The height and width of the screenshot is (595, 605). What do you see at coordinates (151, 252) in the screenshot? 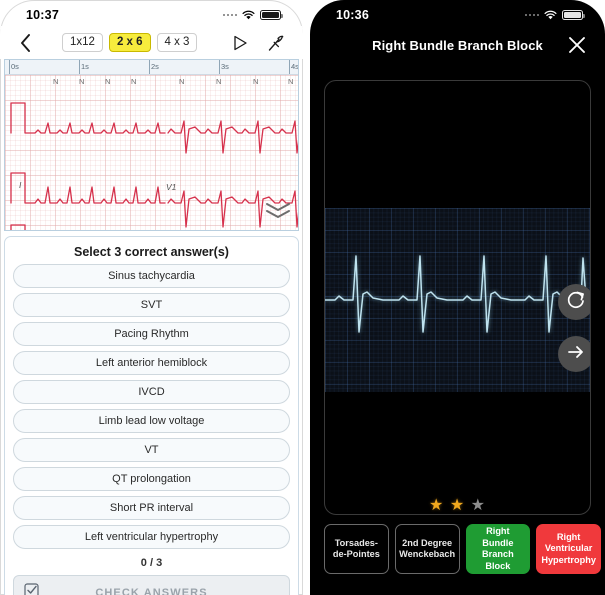
I see `quiz-prompt: Select 3 correct answer(s)` at bounding box center [151, 252].